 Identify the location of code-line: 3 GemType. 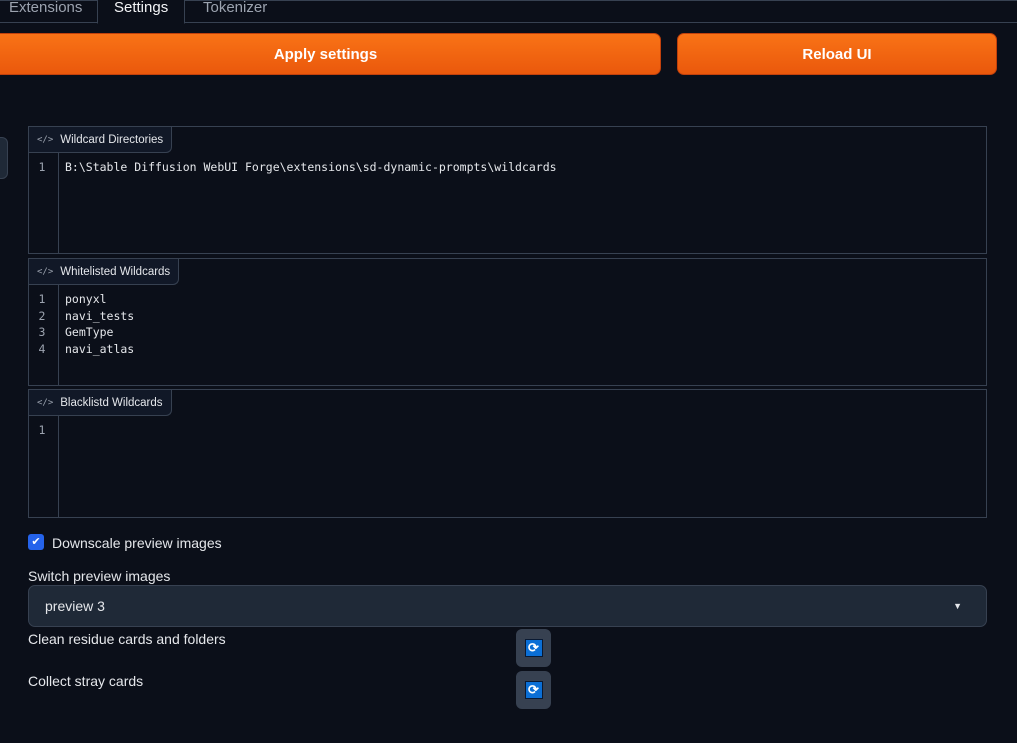
(81, 332).